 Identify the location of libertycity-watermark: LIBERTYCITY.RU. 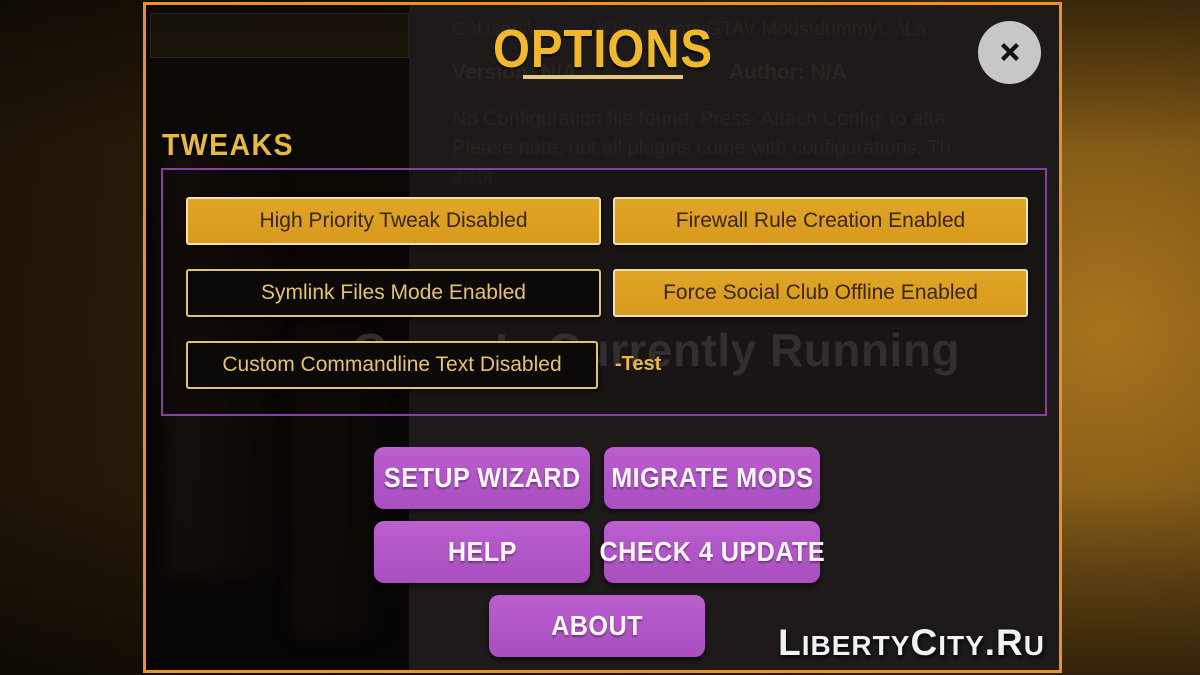
(911, 643).